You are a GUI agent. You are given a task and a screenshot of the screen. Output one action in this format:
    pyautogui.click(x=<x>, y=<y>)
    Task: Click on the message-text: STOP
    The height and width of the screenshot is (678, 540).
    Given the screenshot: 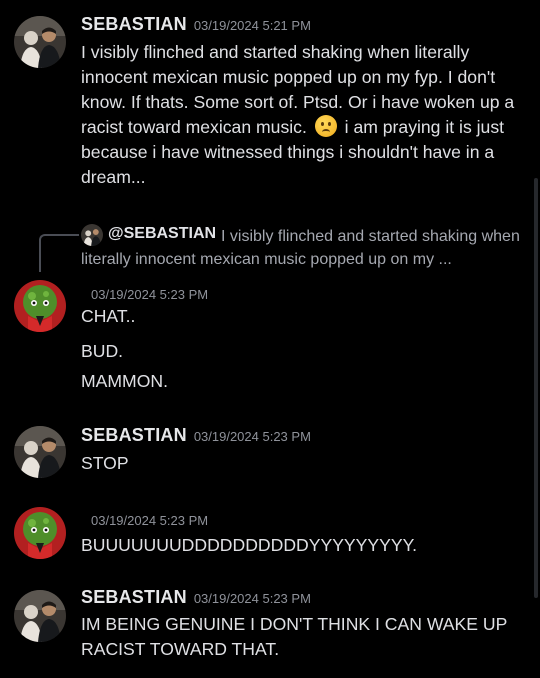 What is the action you would take?
    pyautogui.click(x=105, y=463)
    